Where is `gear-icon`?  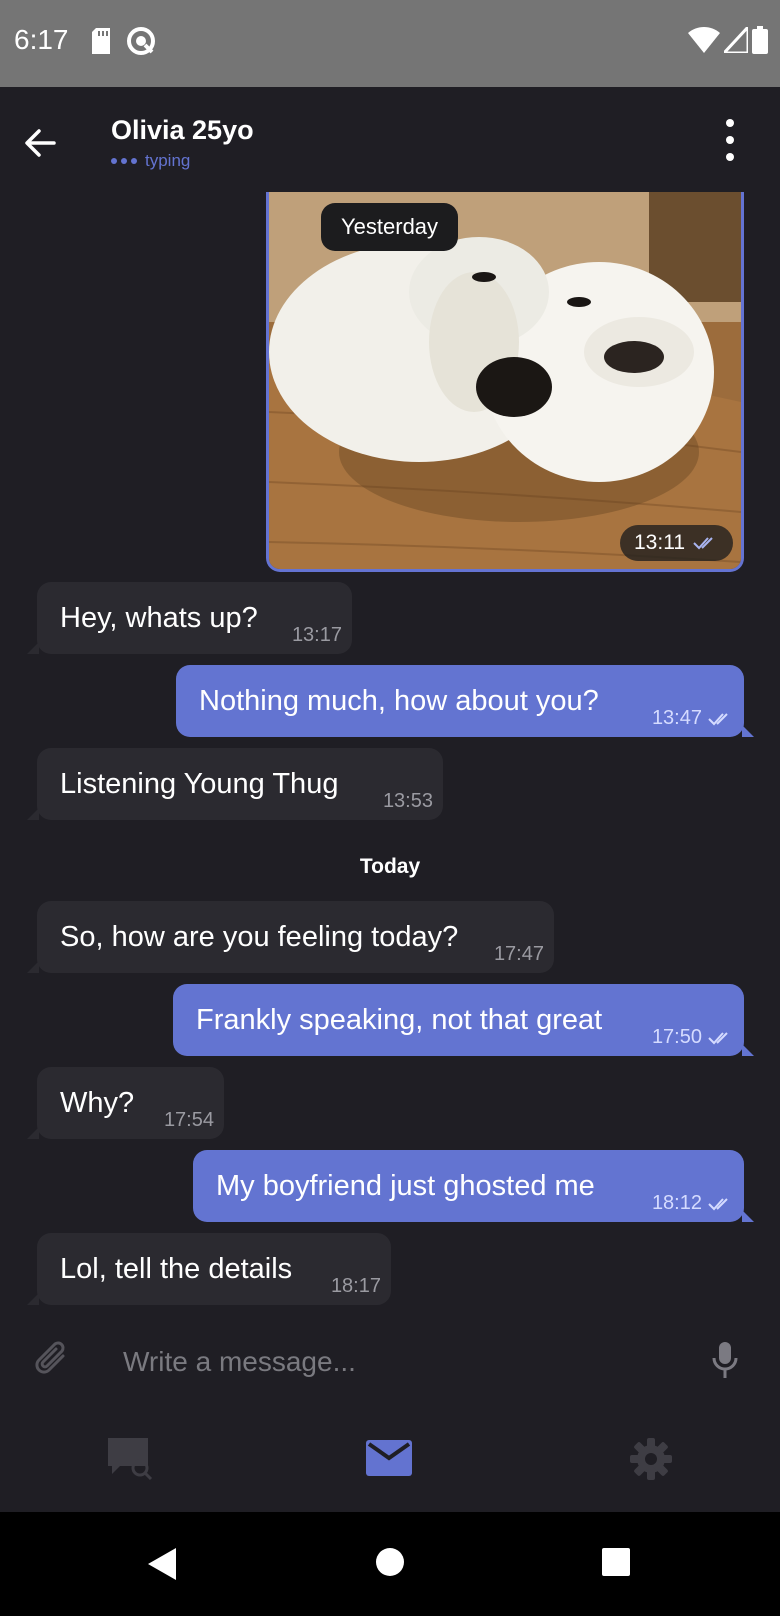 gear-icon is located at coordinates (651, 1459).